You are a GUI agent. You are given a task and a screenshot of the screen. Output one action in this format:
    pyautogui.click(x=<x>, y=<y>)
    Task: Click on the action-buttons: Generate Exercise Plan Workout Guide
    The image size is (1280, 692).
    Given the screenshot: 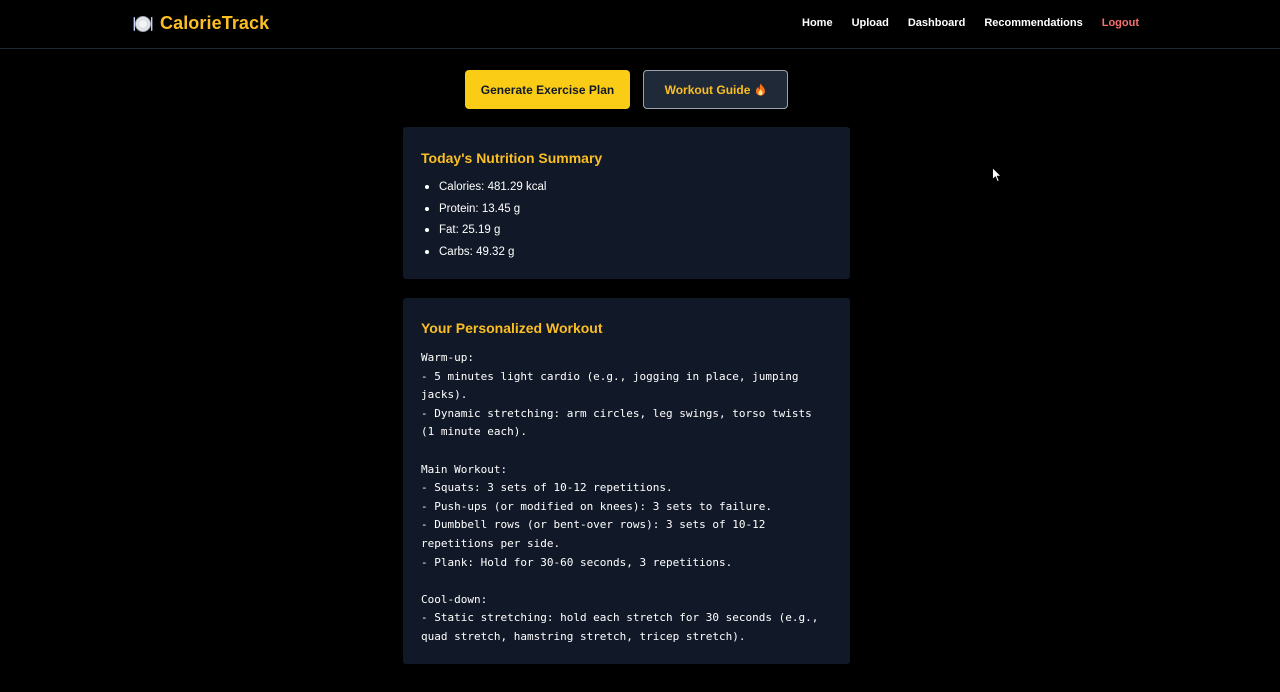 What is the action you would take?
    pyautogui.click(x=626, y=89)
    